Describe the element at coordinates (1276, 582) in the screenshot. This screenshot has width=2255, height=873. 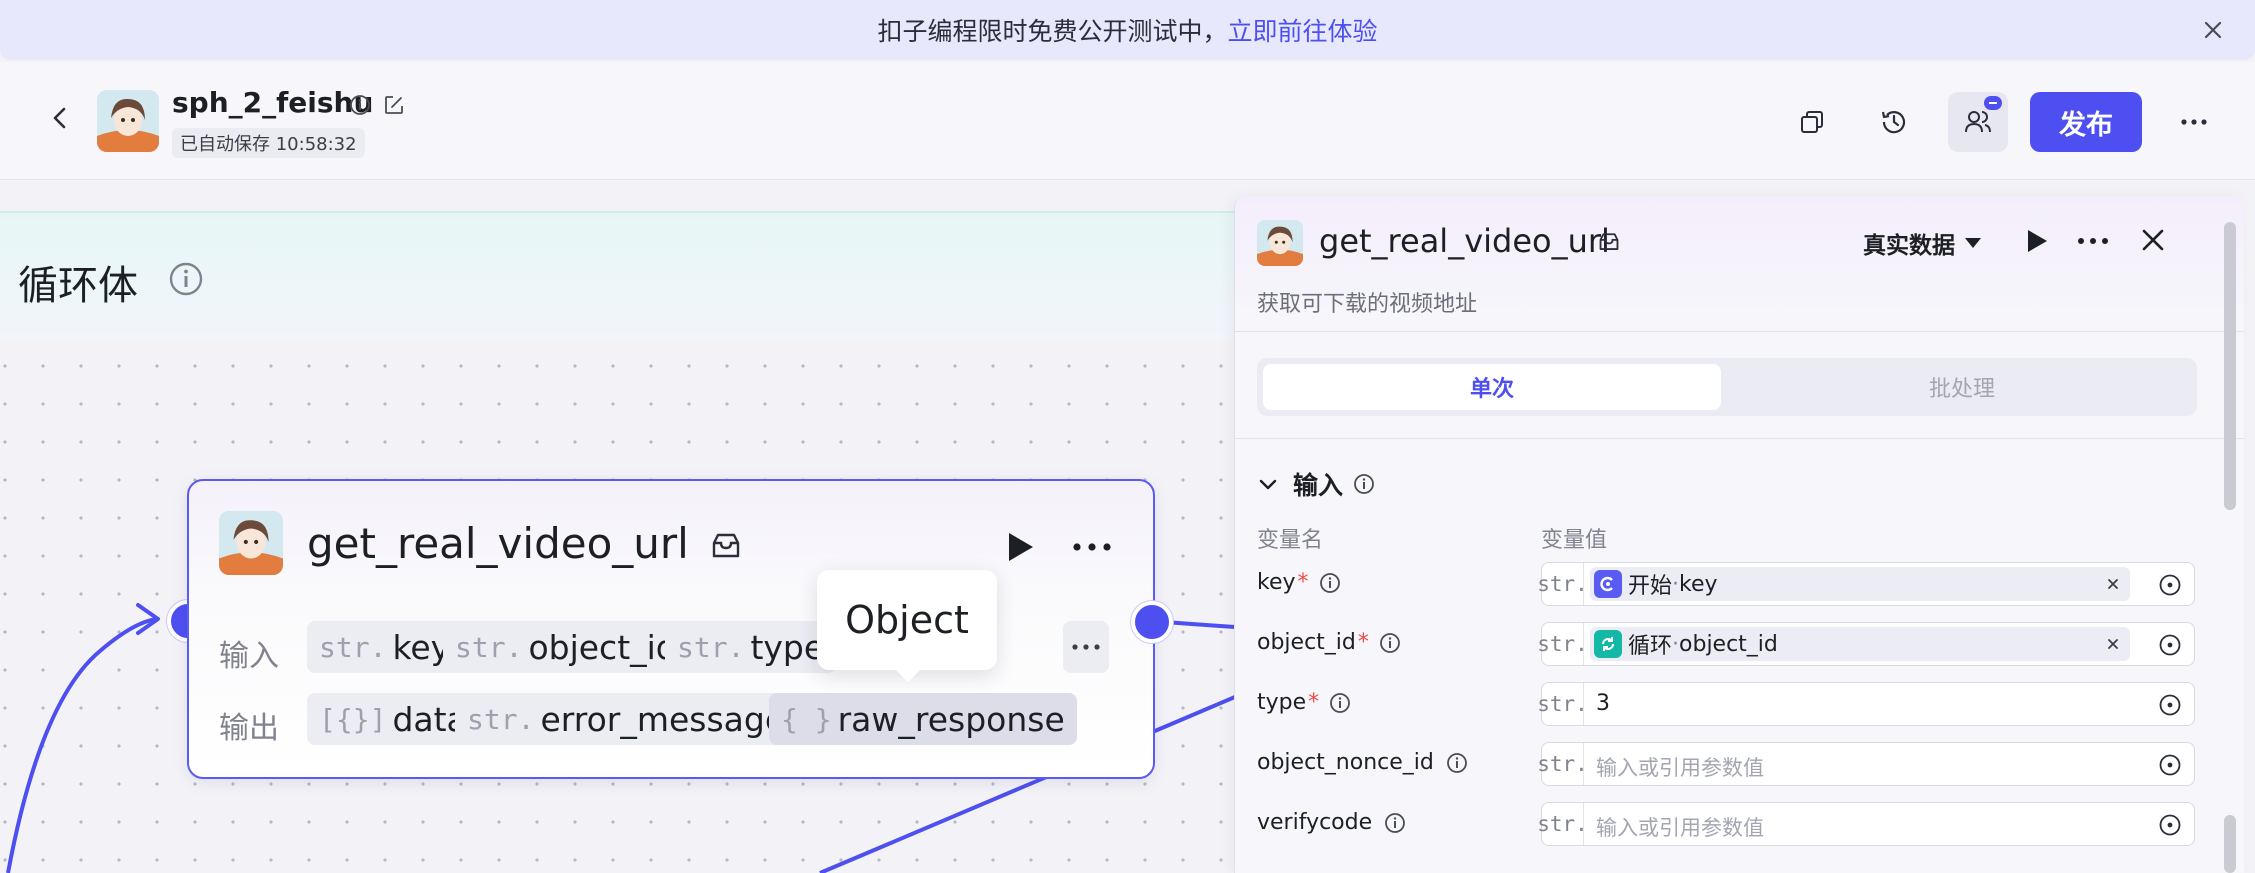
I see `param-name-text: key` at that location.